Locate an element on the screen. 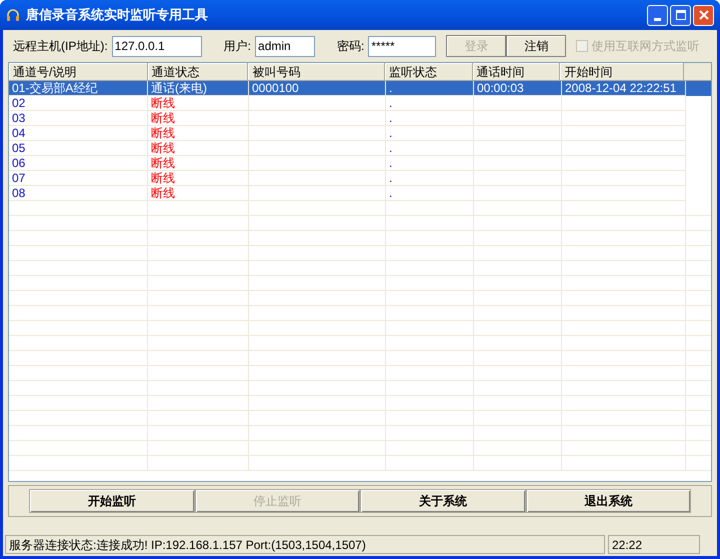 The height and width of the screenshot is (559, 720). logout-button: 注销 is located at coordinates (536, 46).